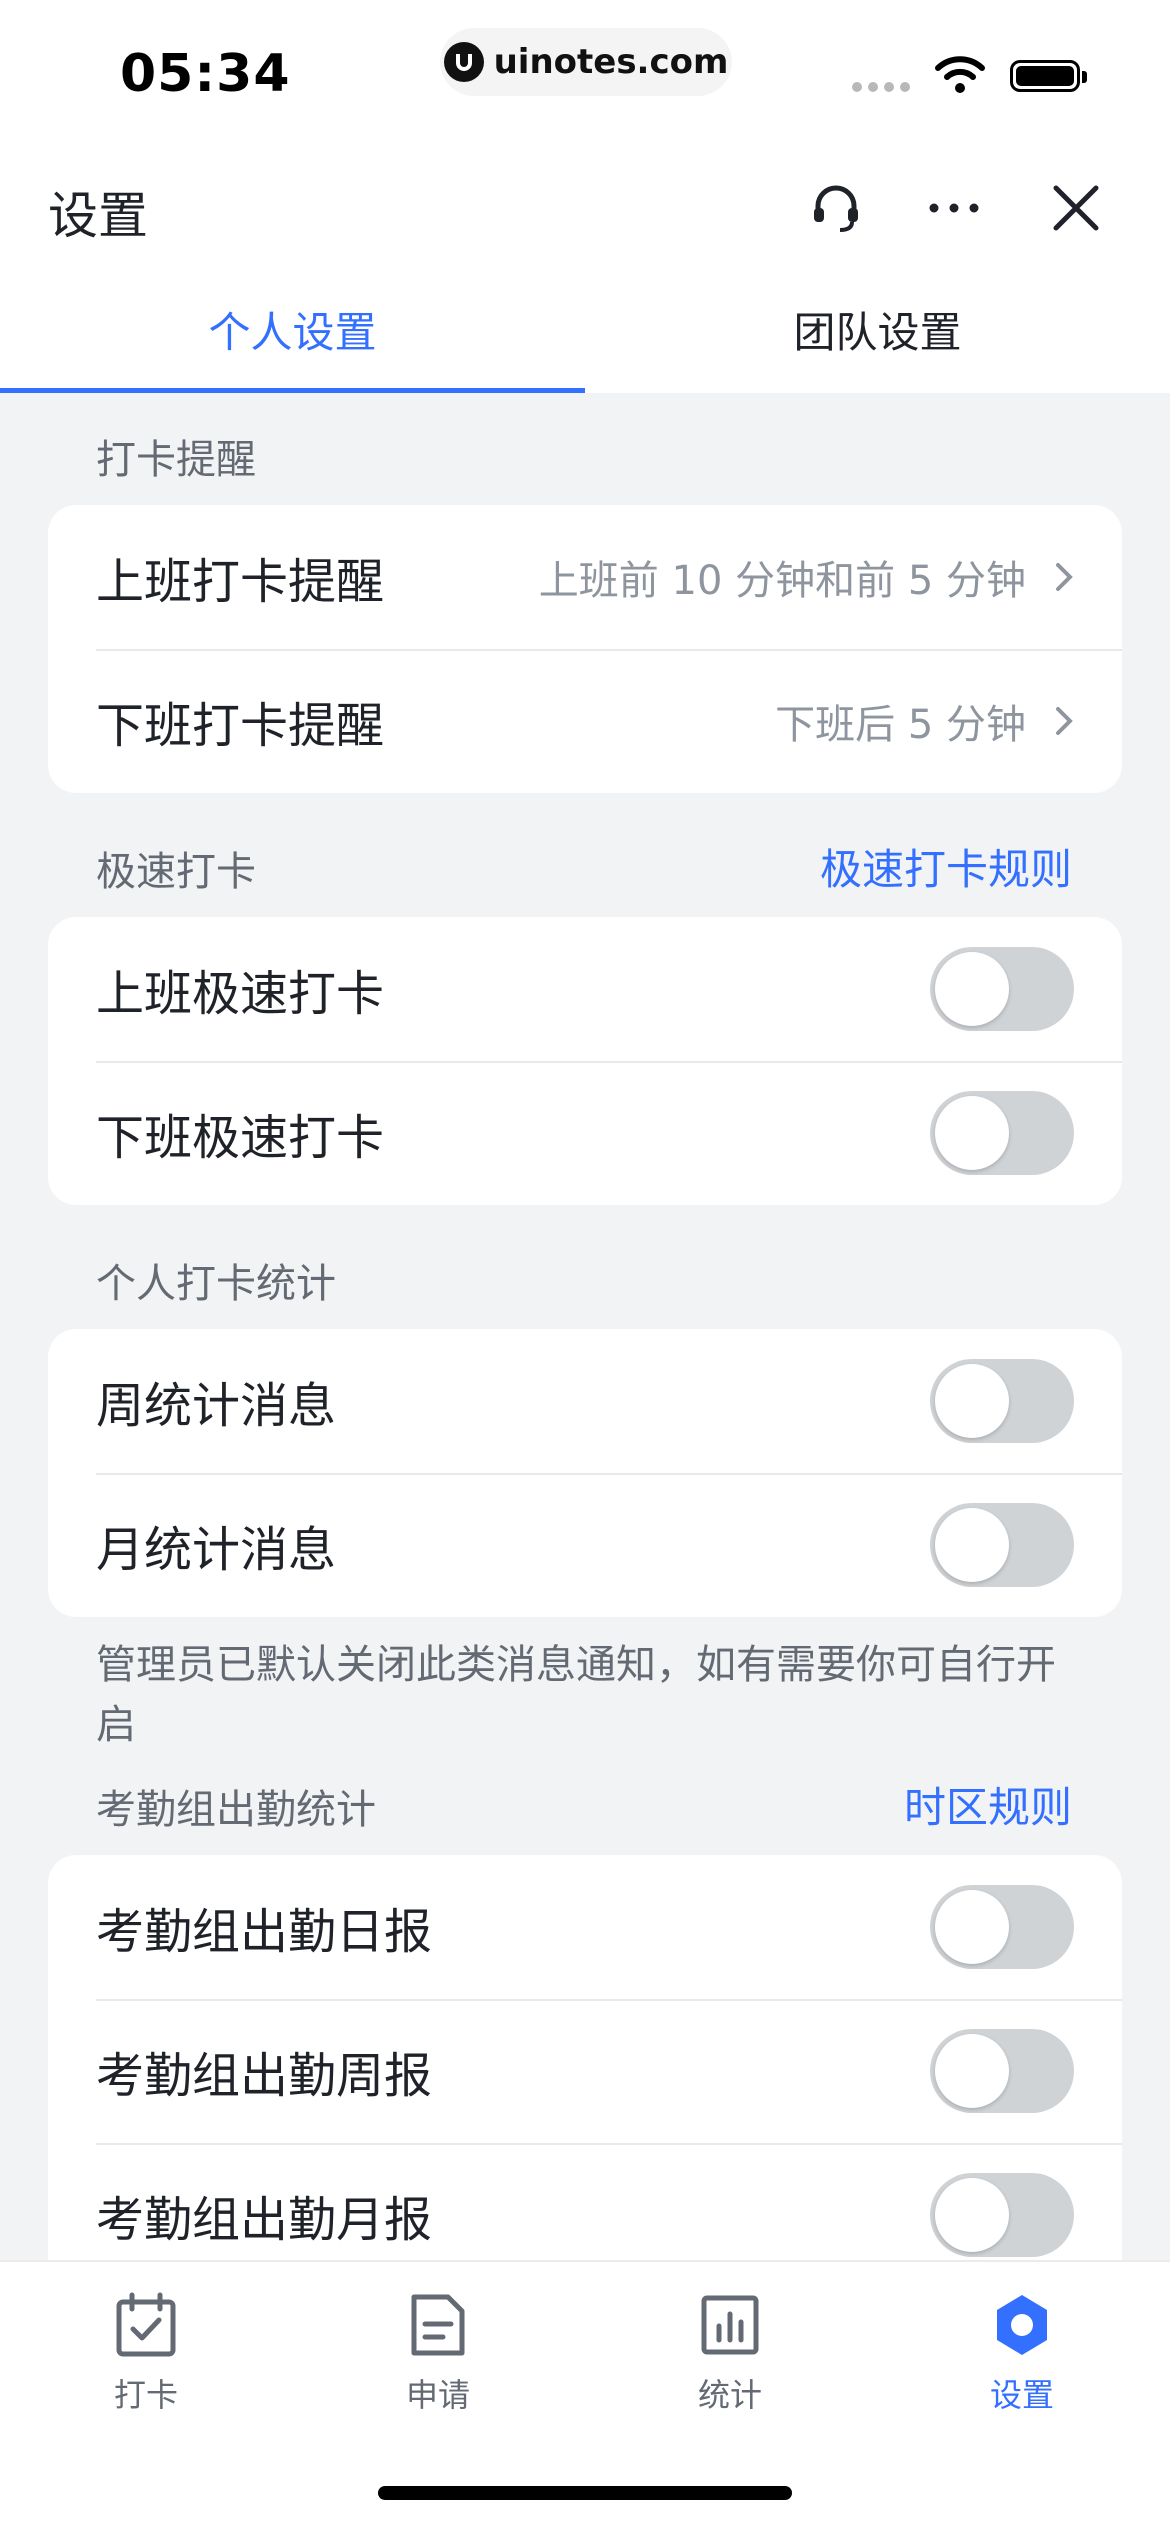 This screenshot has width=1170, height=2532. What do you see at coordinates (146, 2324) in the screenshot?
I see `calendar-check-icon` at bounding box center [146, 2324].